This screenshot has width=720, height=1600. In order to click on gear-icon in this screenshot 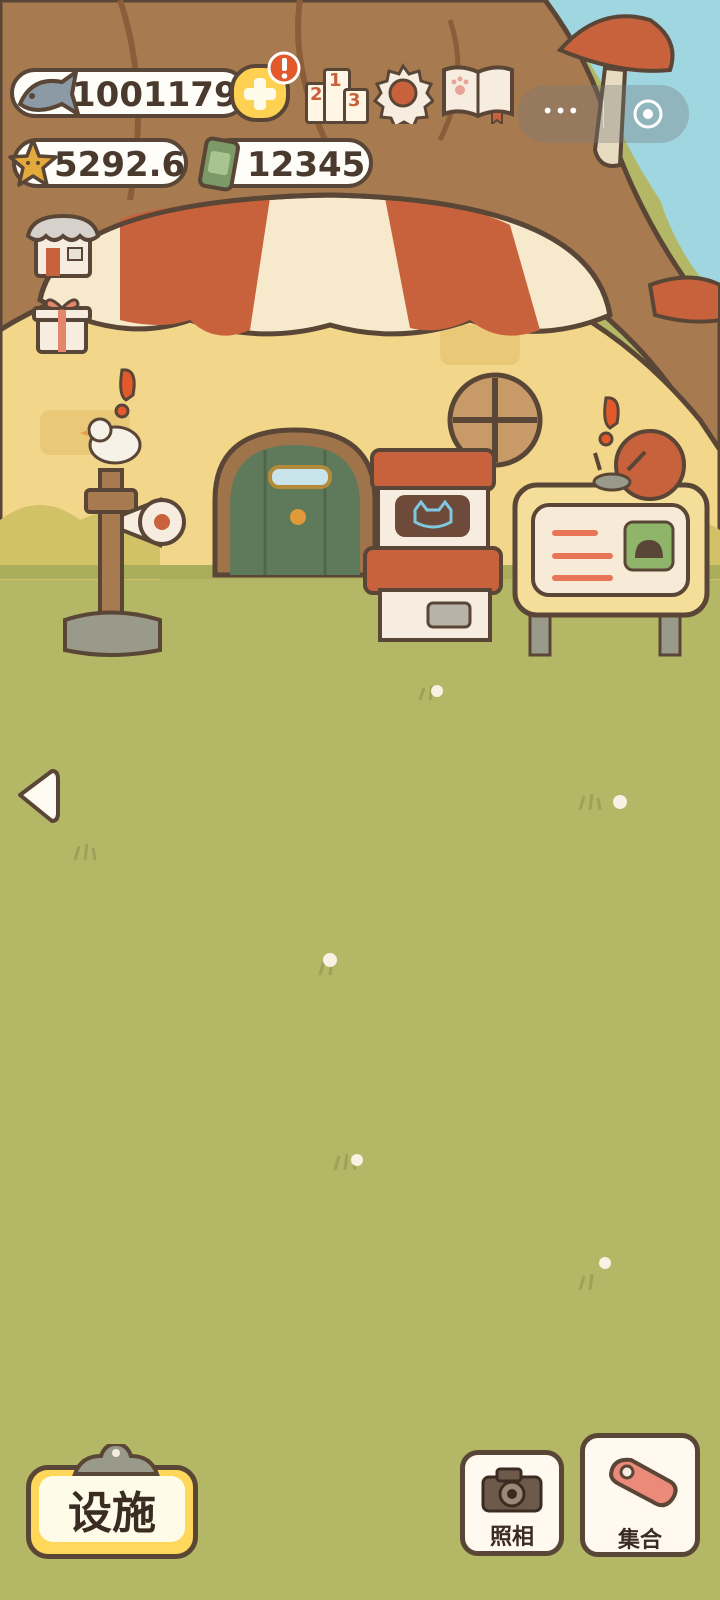, I will do `click(403, 93)`.